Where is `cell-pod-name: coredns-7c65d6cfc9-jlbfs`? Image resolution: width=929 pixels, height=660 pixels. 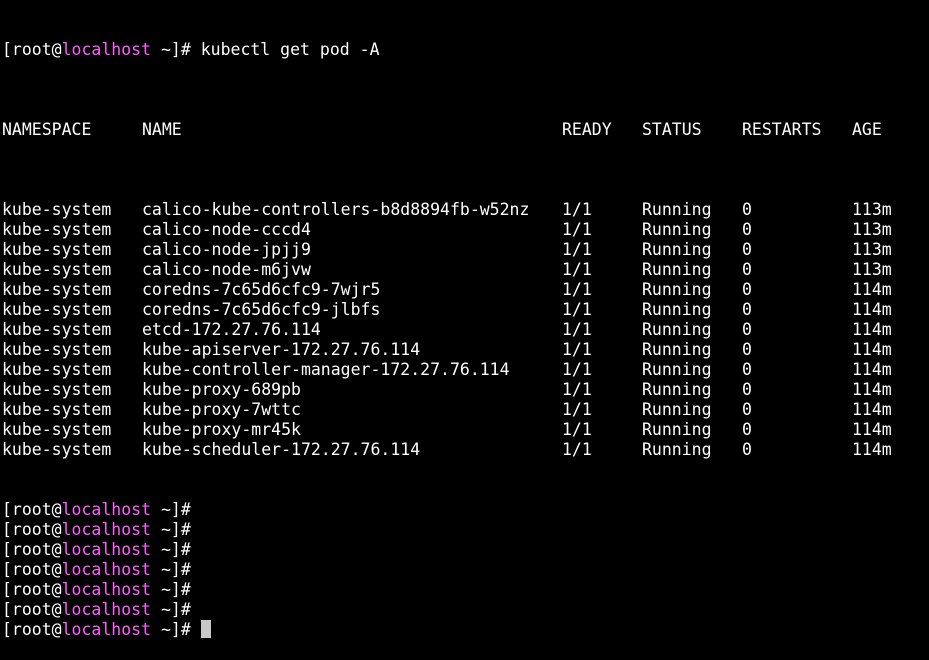
cell-pod-name: coredns-7c65d6cfc9-jlbfs is located at coordinates (261, 309).